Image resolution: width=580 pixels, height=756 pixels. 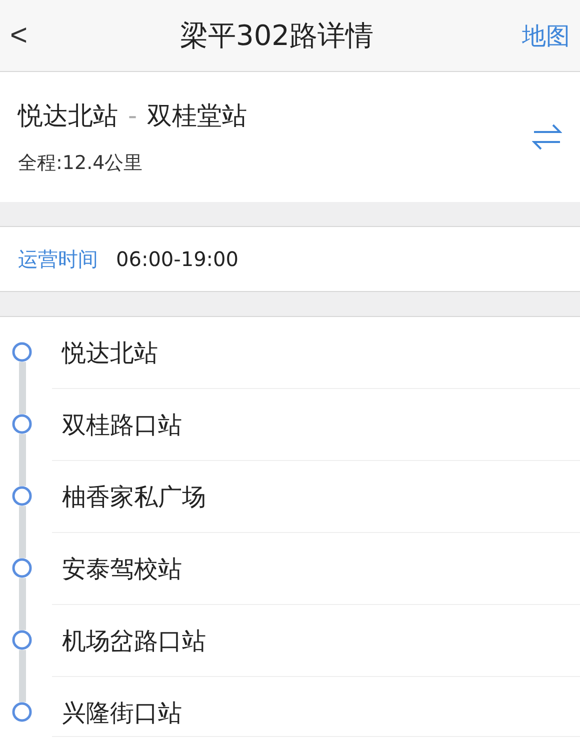 I want to click on stop-name: 悦达北站, so click(x=110, y=353).